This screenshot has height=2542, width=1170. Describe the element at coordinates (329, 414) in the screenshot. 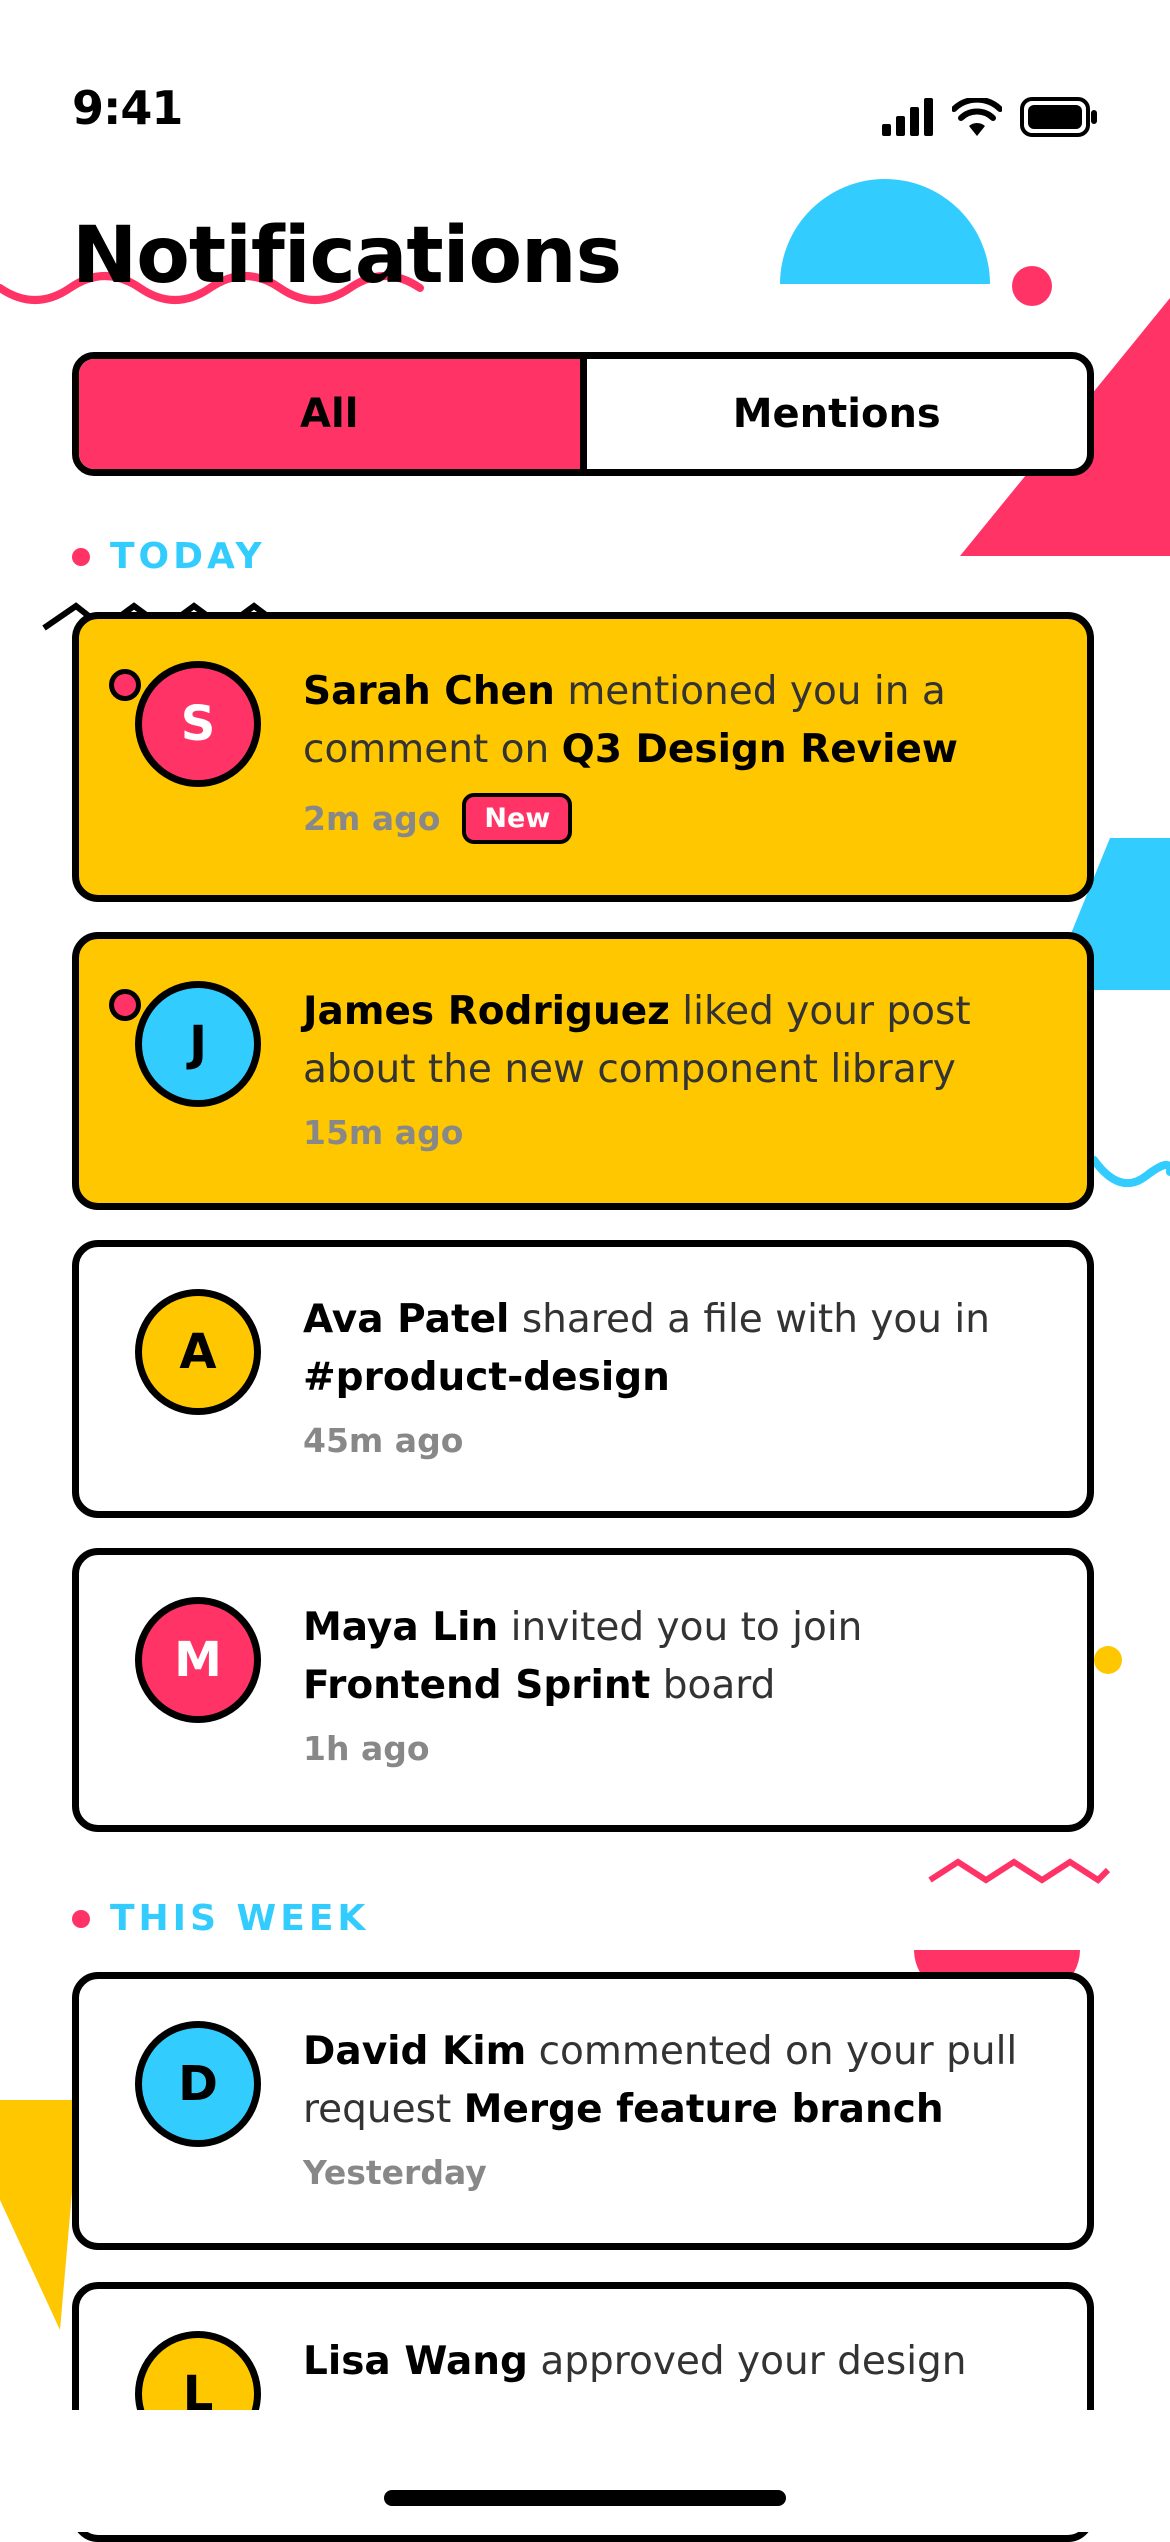

I see `tab-all: All` at that location.